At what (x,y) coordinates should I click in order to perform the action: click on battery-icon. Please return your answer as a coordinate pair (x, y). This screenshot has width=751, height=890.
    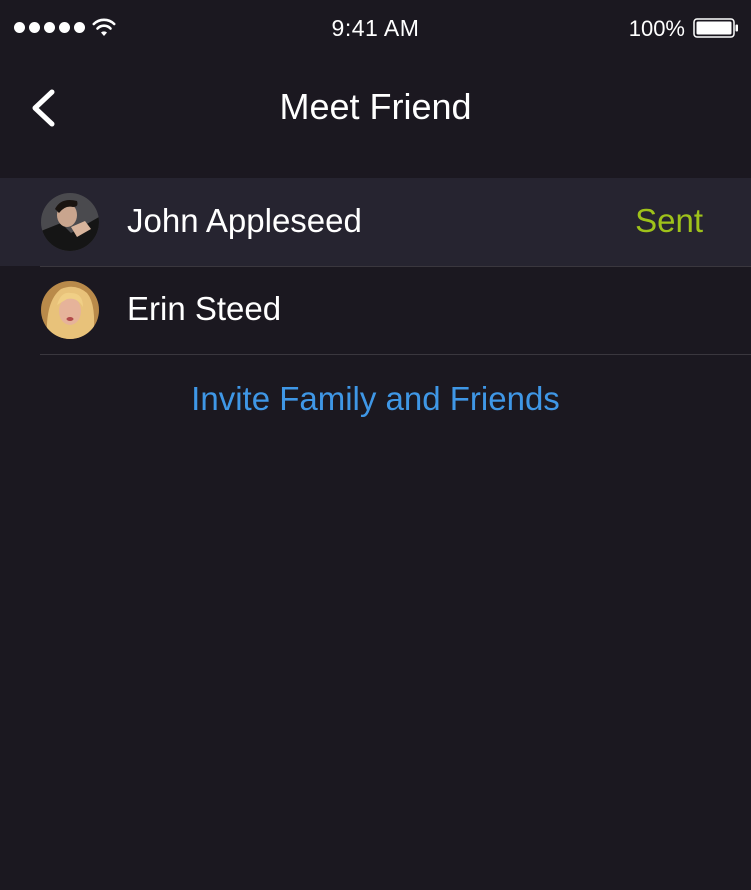
    Looking at the image, I should click on (715, 28).